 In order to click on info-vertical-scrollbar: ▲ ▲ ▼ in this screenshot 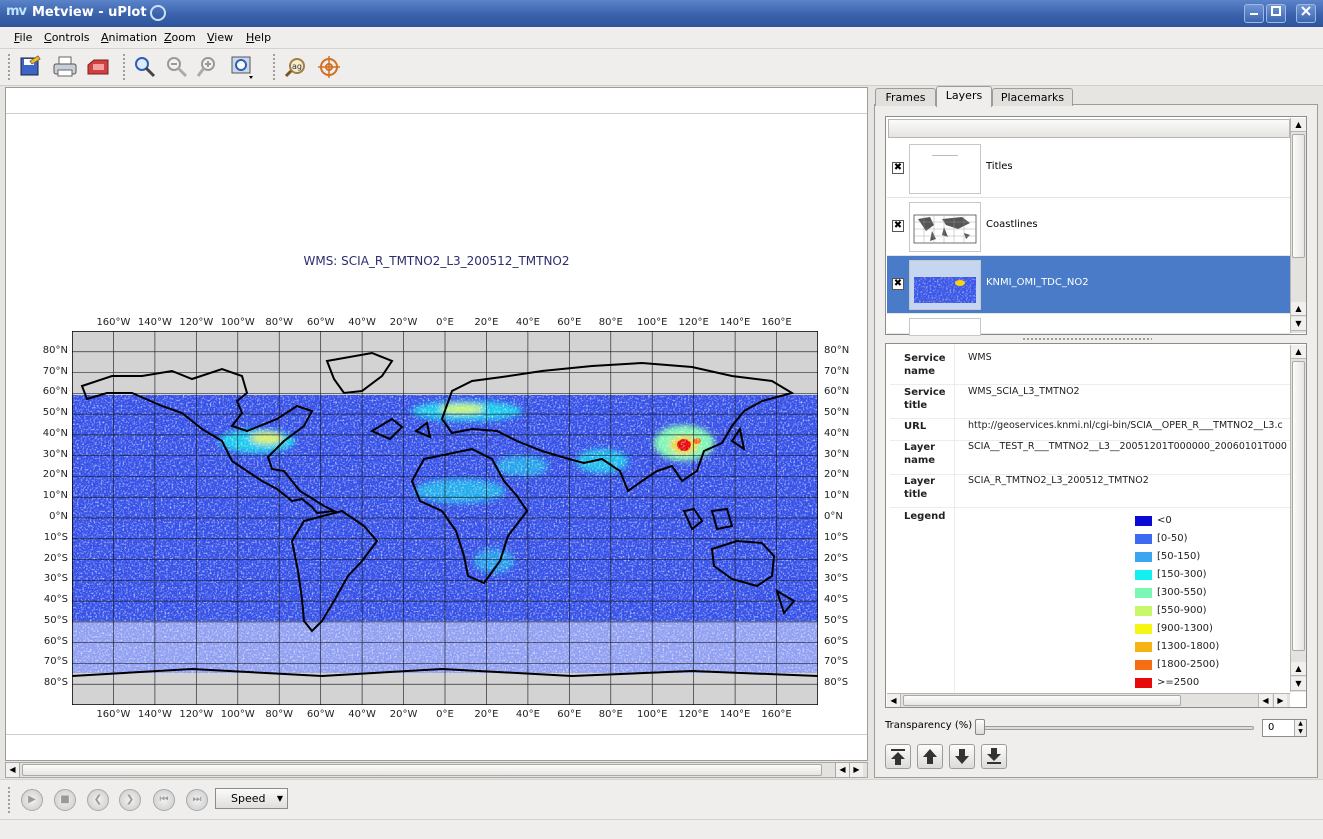, I will do `click(1298, 518)`.